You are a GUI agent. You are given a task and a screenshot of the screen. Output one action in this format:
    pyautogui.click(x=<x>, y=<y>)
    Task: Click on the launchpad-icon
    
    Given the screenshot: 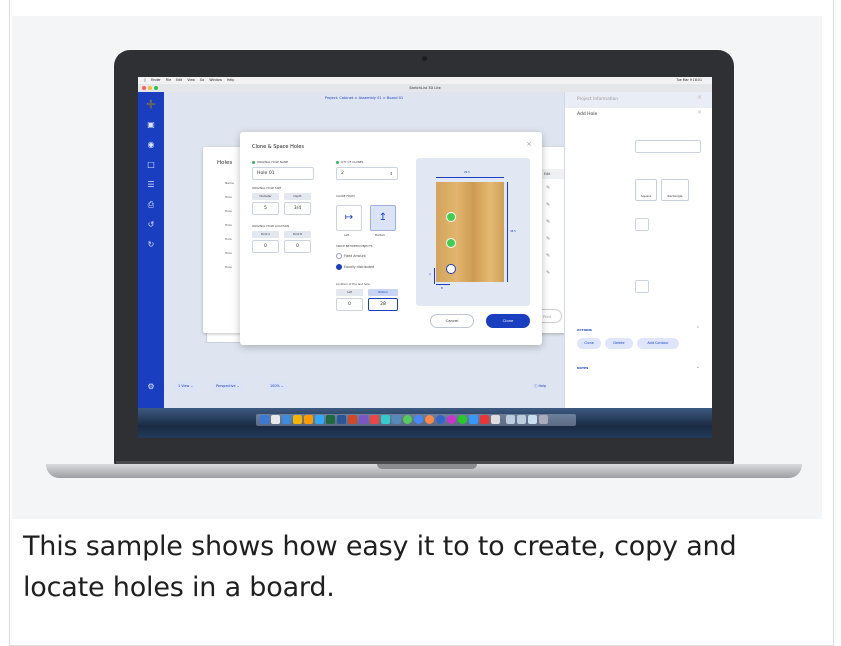 What is the action you would take?
    pyautogui.click(x=275, y=419)
    